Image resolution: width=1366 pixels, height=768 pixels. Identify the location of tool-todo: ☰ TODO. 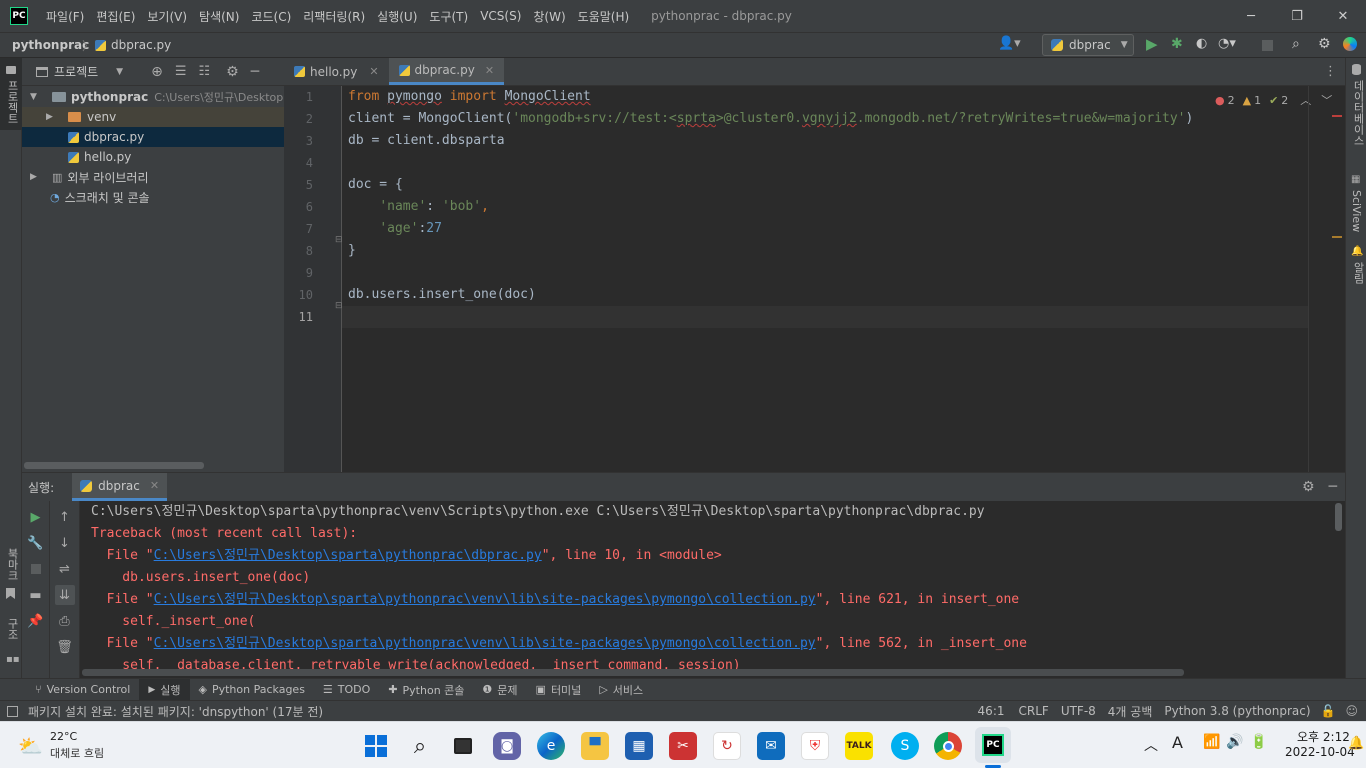
(346, 690).